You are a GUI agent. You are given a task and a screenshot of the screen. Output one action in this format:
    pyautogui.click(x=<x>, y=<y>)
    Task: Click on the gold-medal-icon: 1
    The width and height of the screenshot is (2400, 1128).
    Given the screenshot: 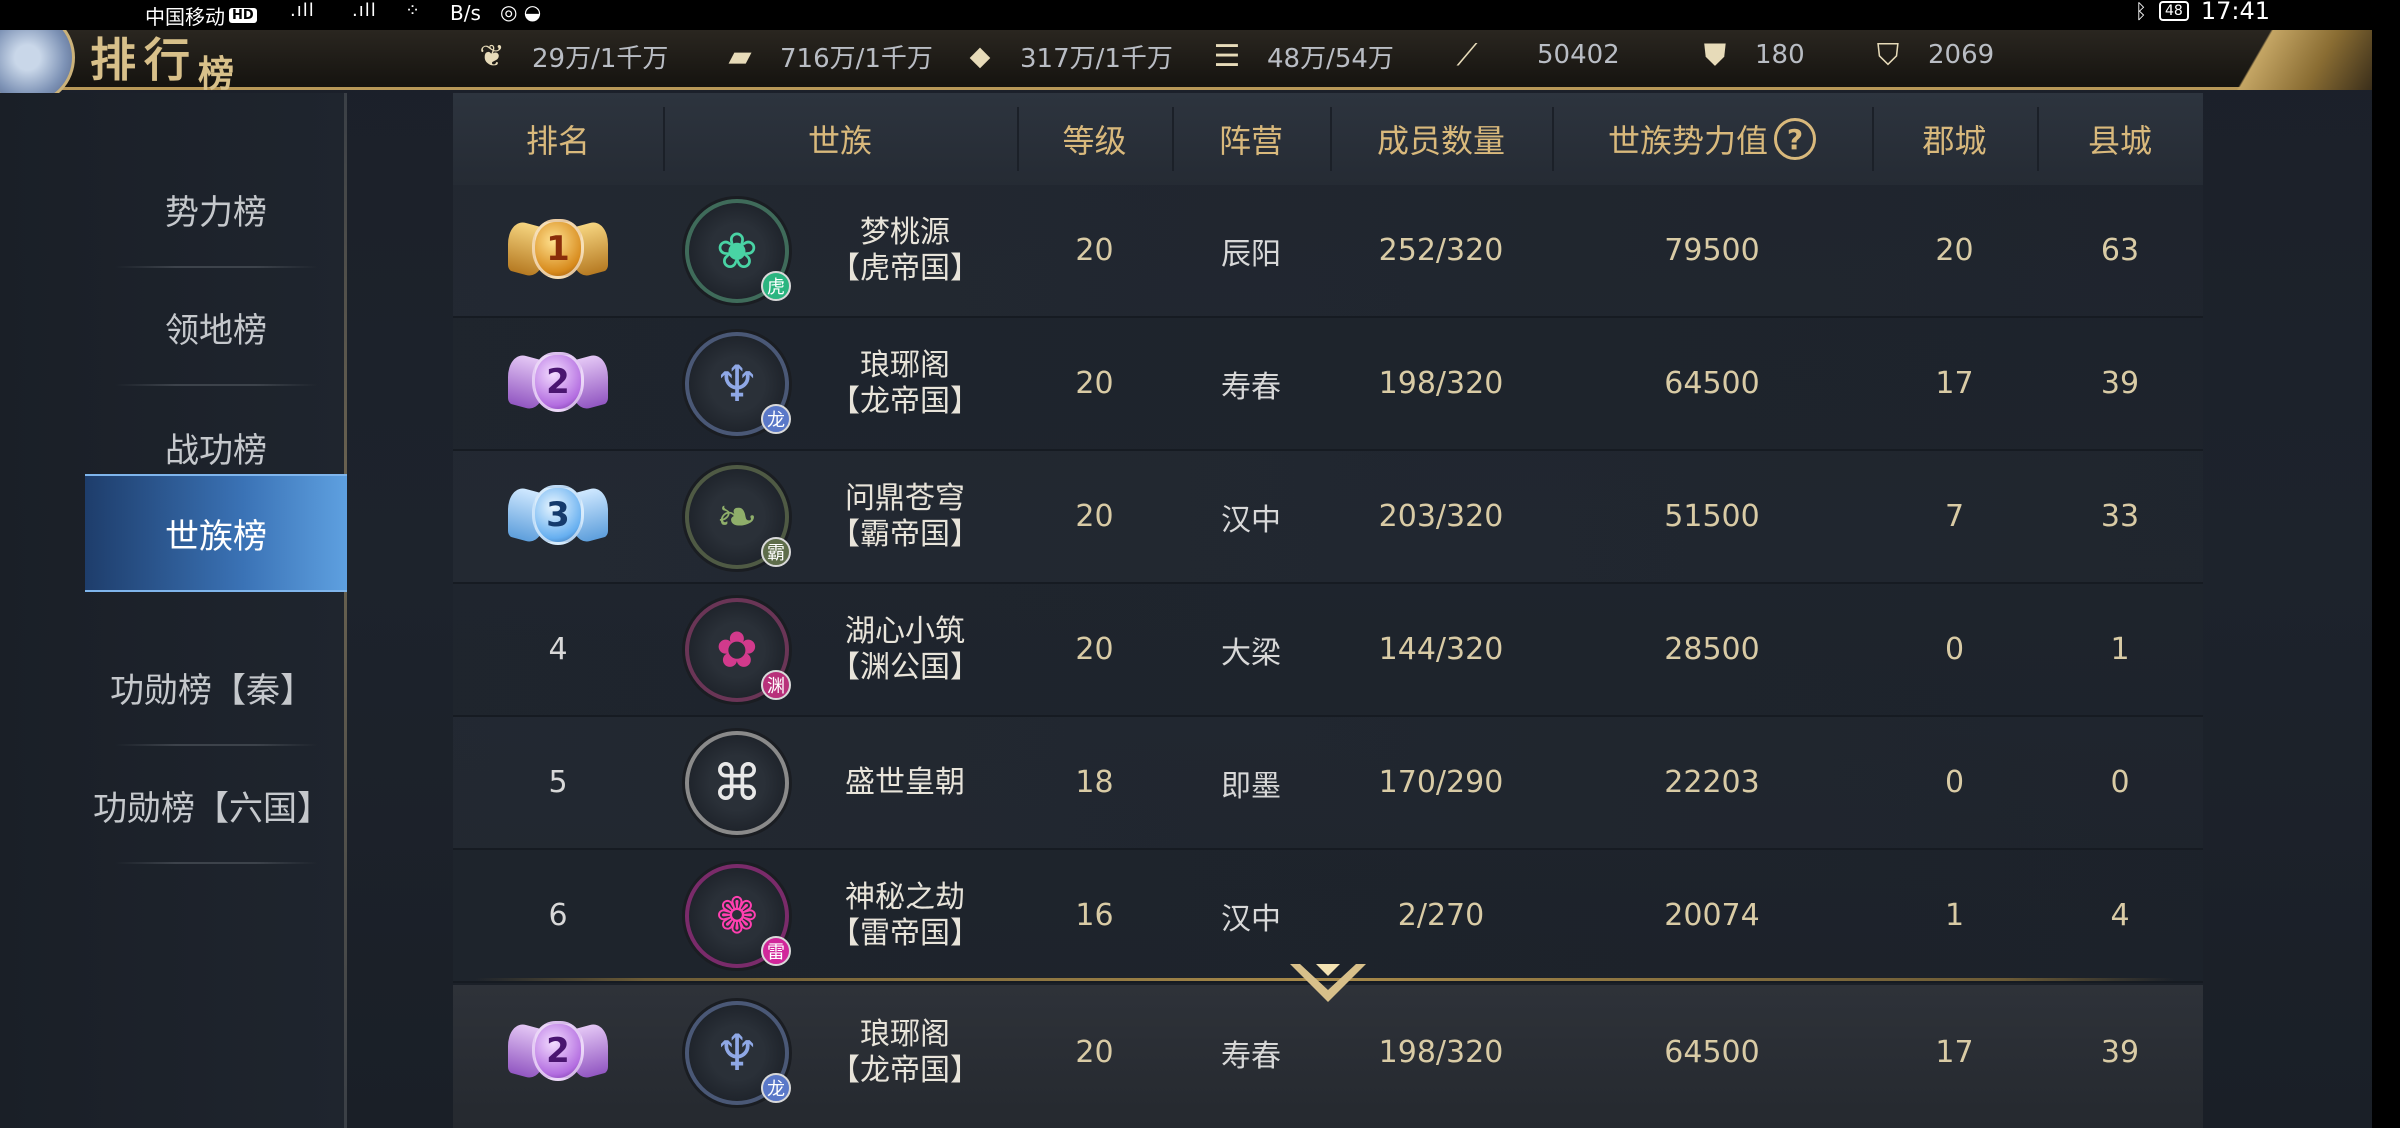 What is the action you would take?
    pyautogui.click(x=558, y=251)
    